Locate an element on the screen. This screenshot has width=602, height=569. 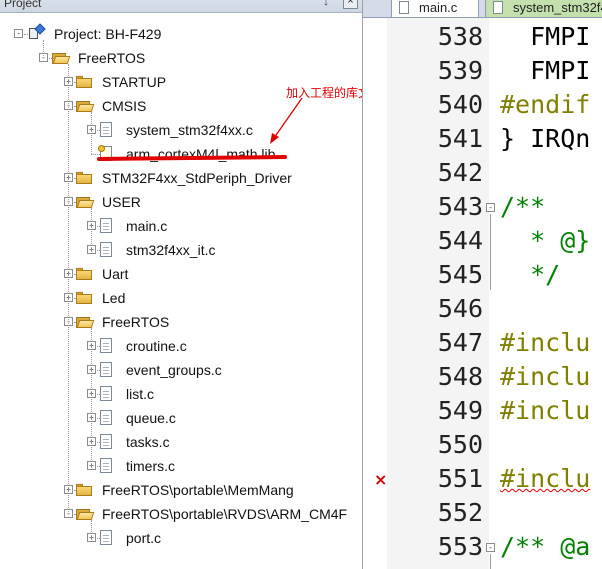
tree-item-tasks-c: + tasks.c is located at coordinates (181, 442).